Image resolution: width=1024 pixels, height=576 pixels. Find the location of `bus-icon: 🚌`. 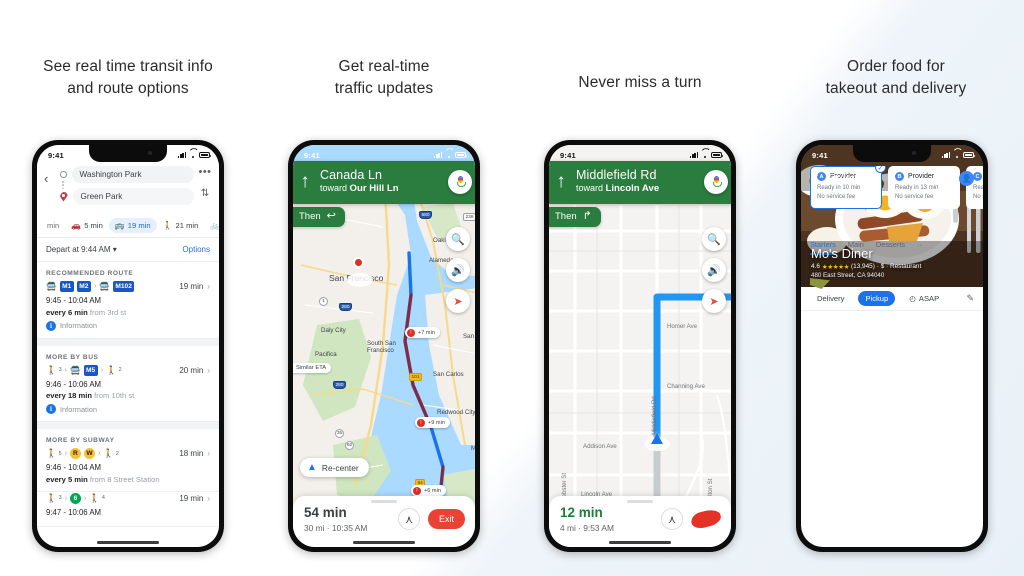

bus-icon: 🚌 is located at coordinates (119, 225).